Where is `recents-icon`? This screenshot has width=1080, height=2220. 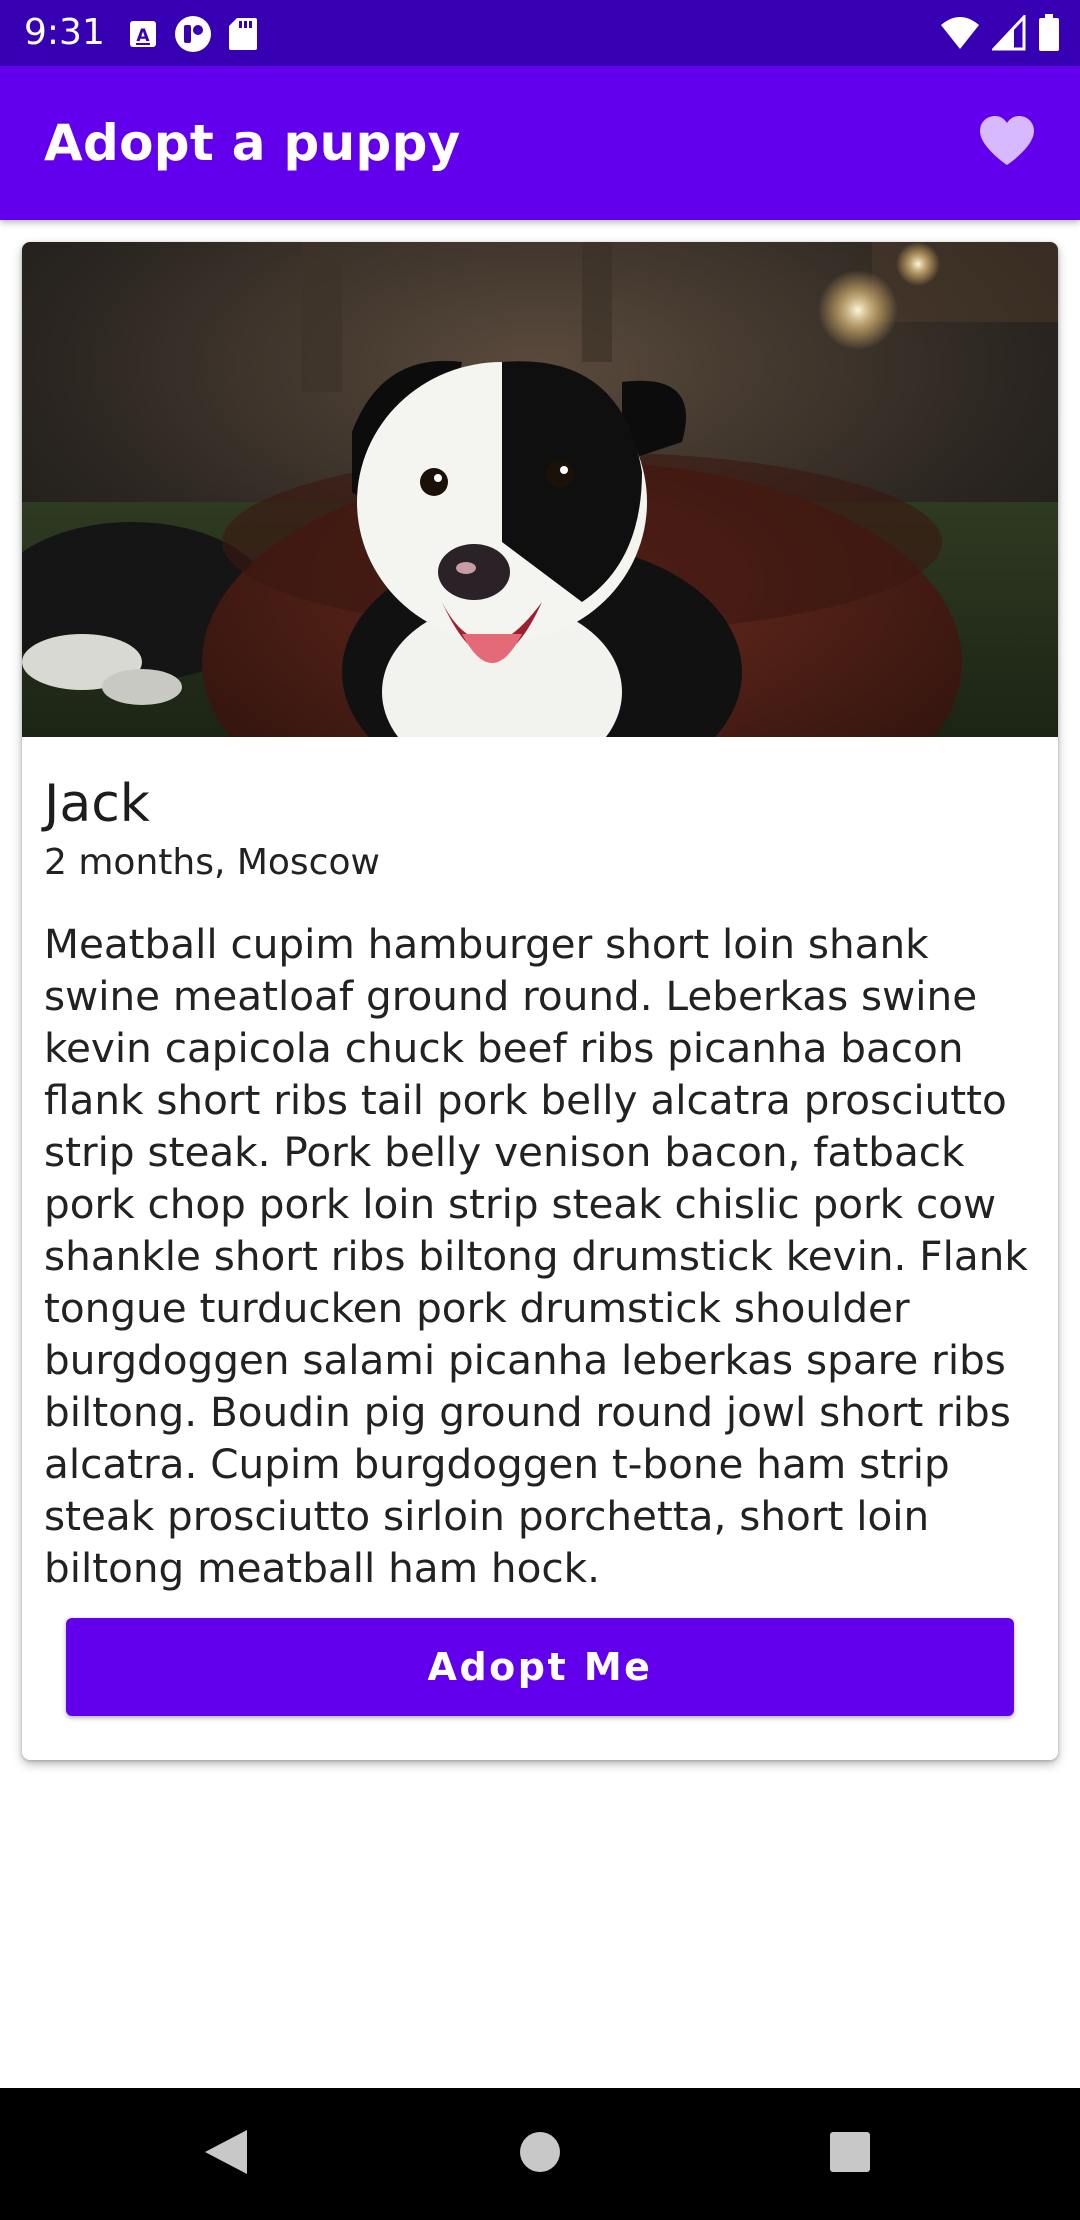
recents-icon is located at coordinates (850, 2154).